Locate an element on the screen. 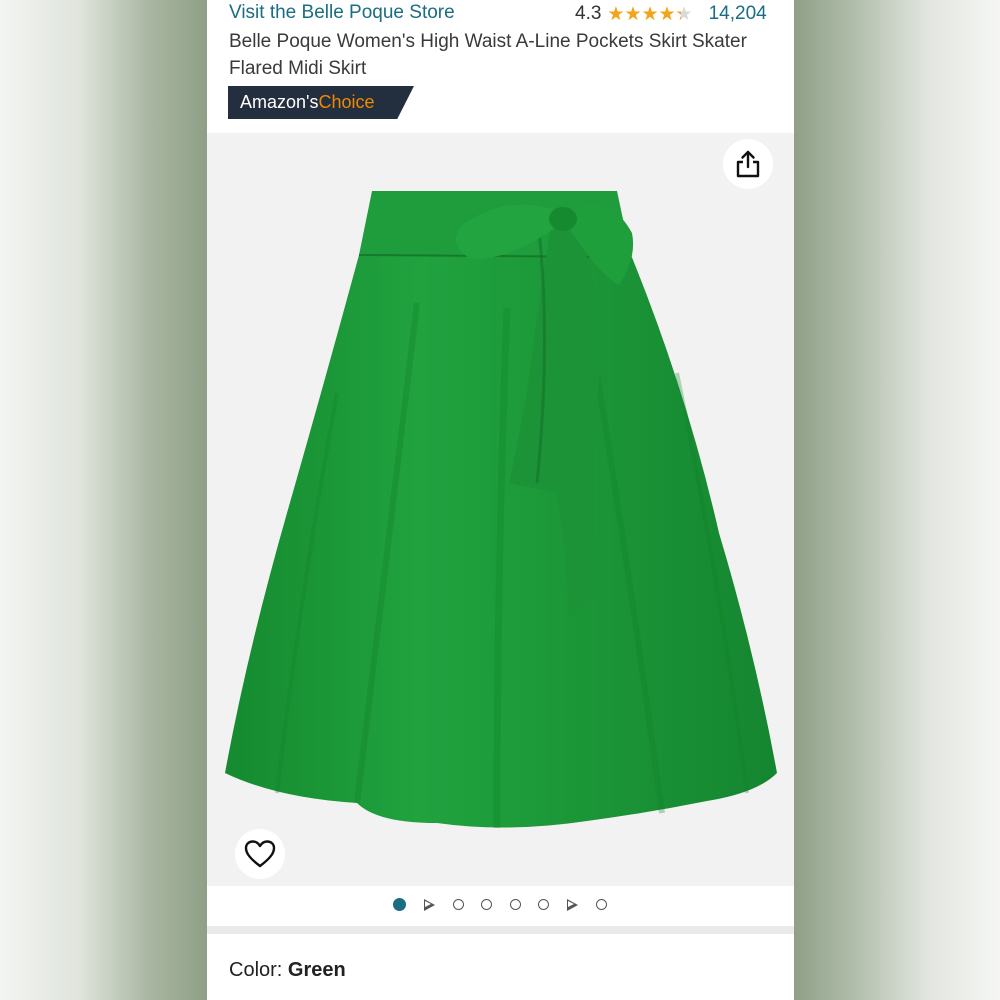  share-button is located at coordinates (748, 164).